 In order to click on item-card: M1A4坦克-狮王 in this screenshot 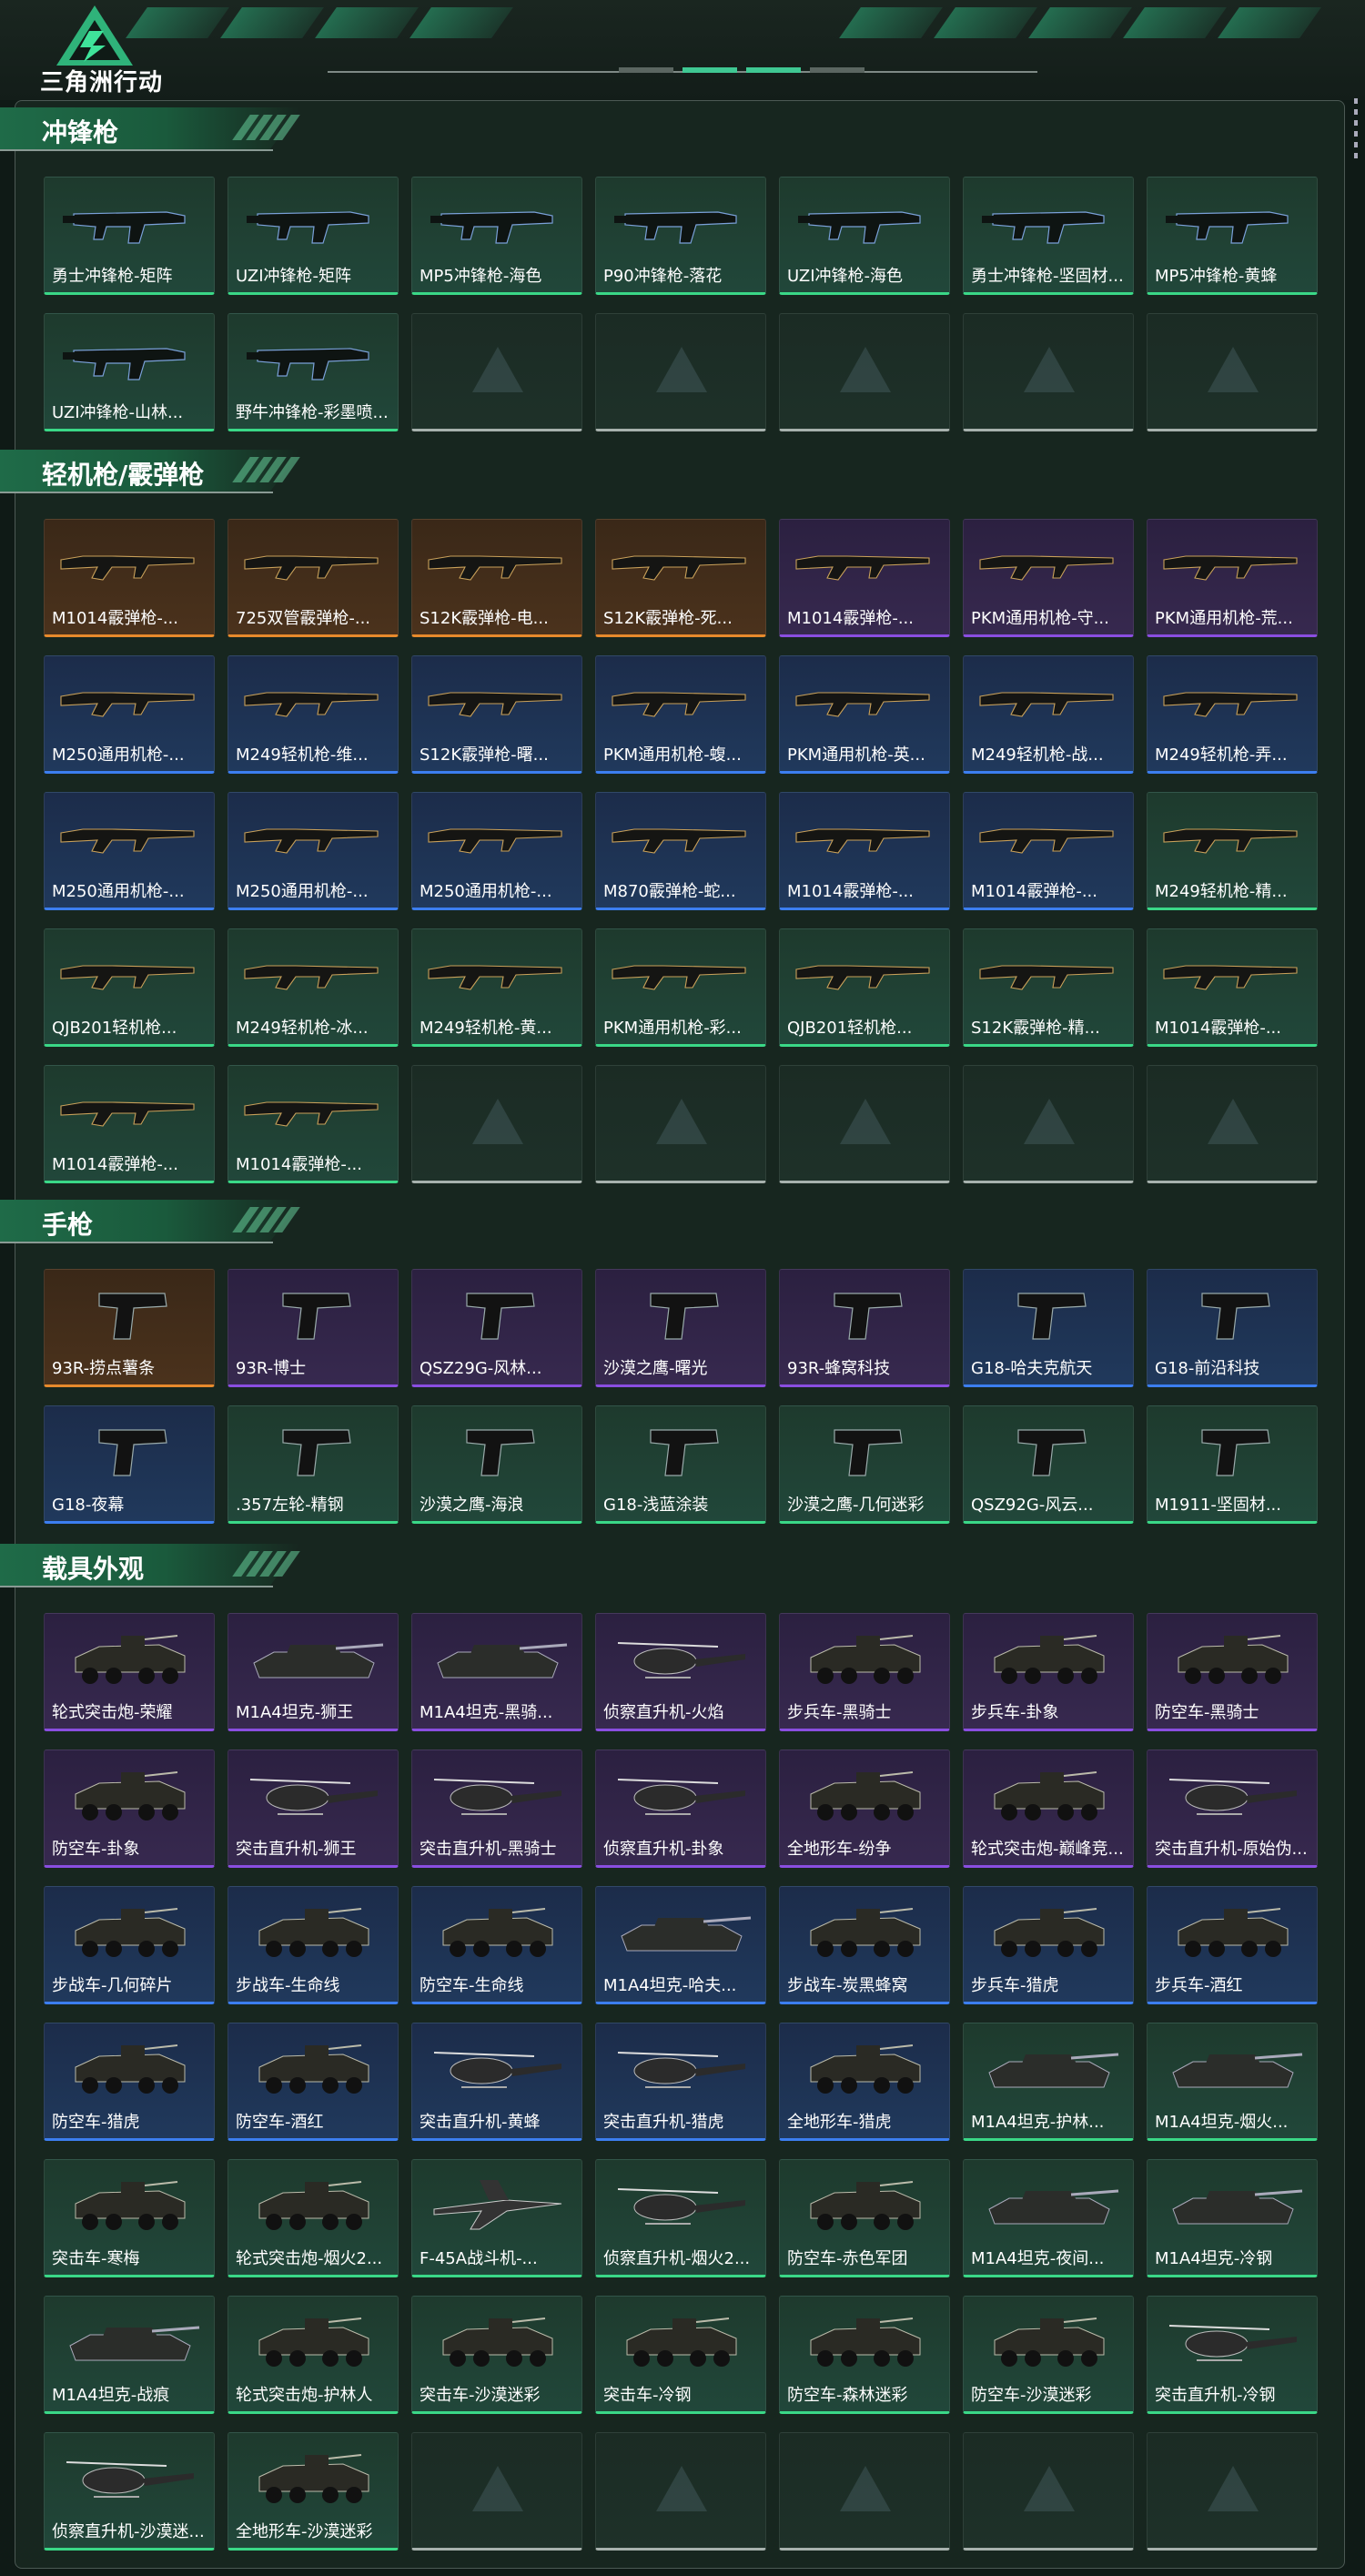, I will do `click(314, 1672)`.